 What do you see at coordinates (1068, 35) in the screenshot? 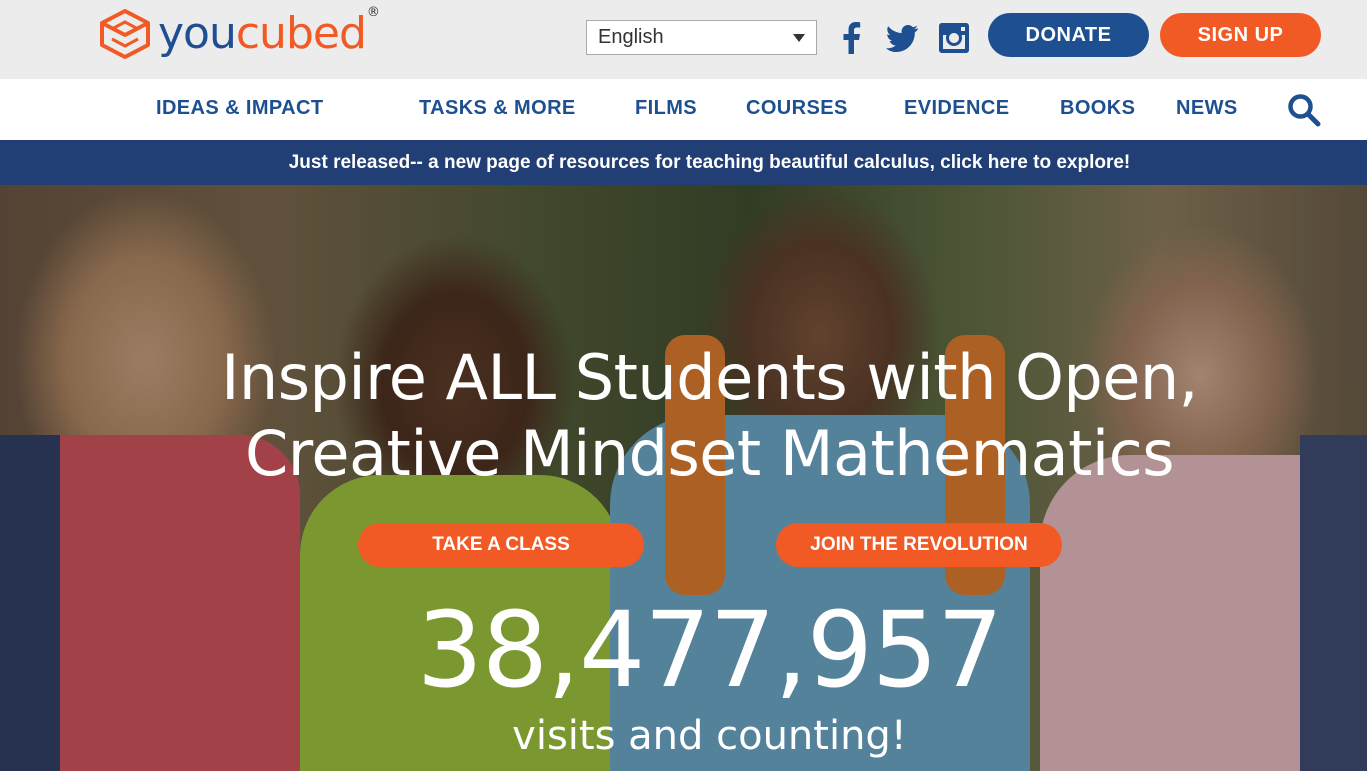
I see `donate-button: DONATE` at bounding box center [1068, 35].